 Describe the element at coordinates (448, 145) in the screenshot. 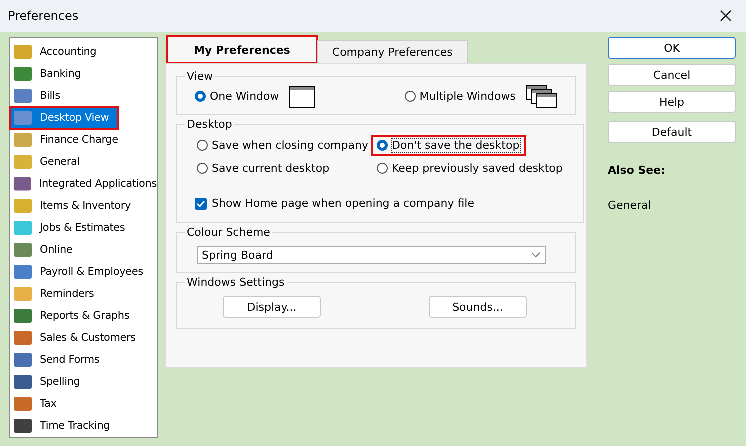

I see `radio-option: Don't save the desktop` at that location.